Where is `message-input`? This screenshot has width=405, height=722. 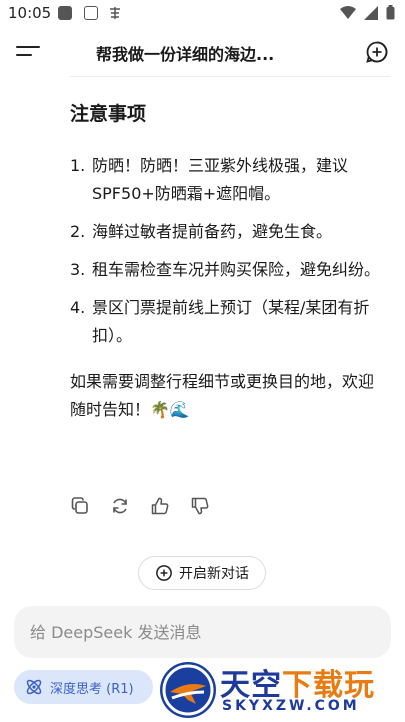 message-input is located at coordinates (202, 632).